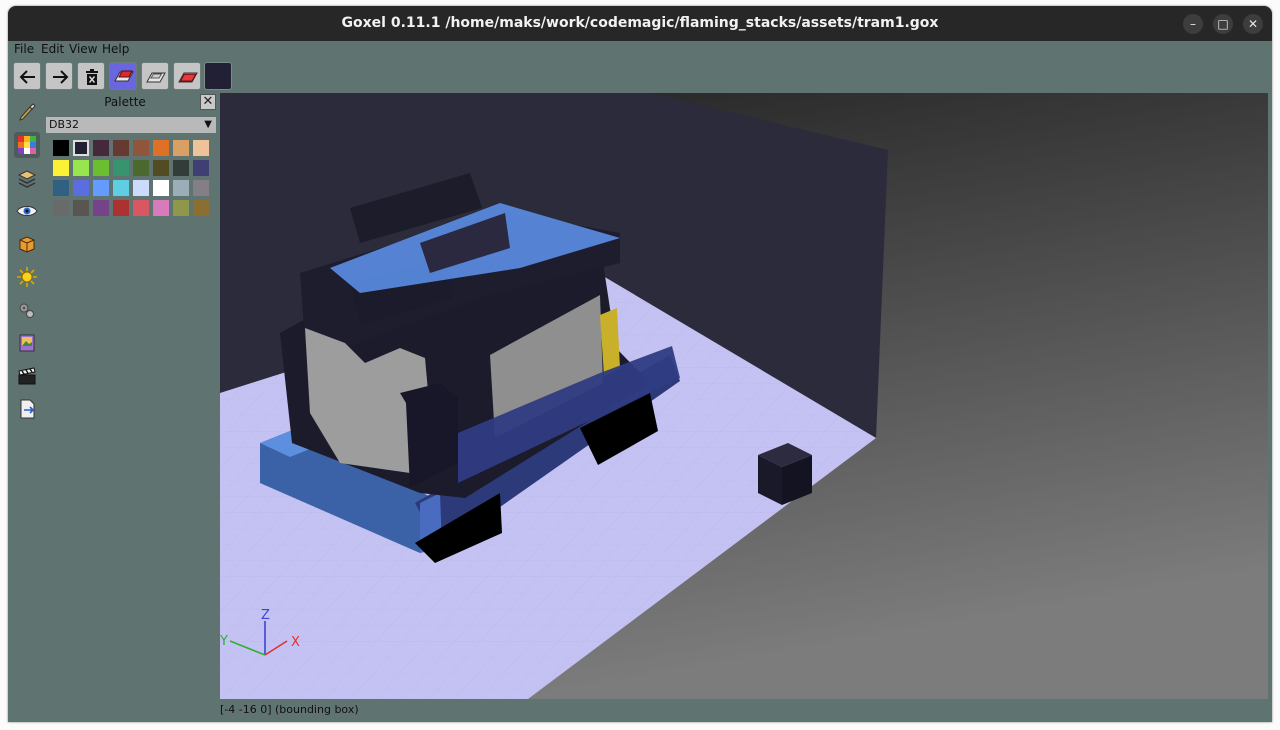  I want to click on axis-label-y: Y, so click(224, 641).